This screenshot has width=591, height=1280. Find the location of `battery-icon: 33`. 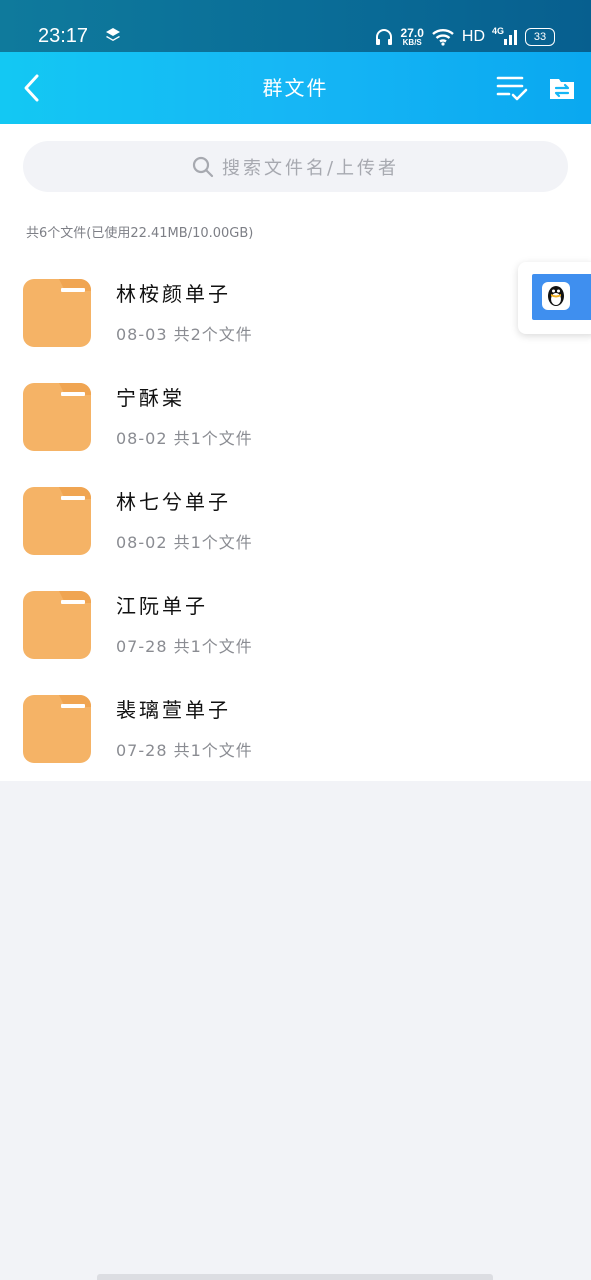

battery-icon: 33 is located at coordinates (540, 37).